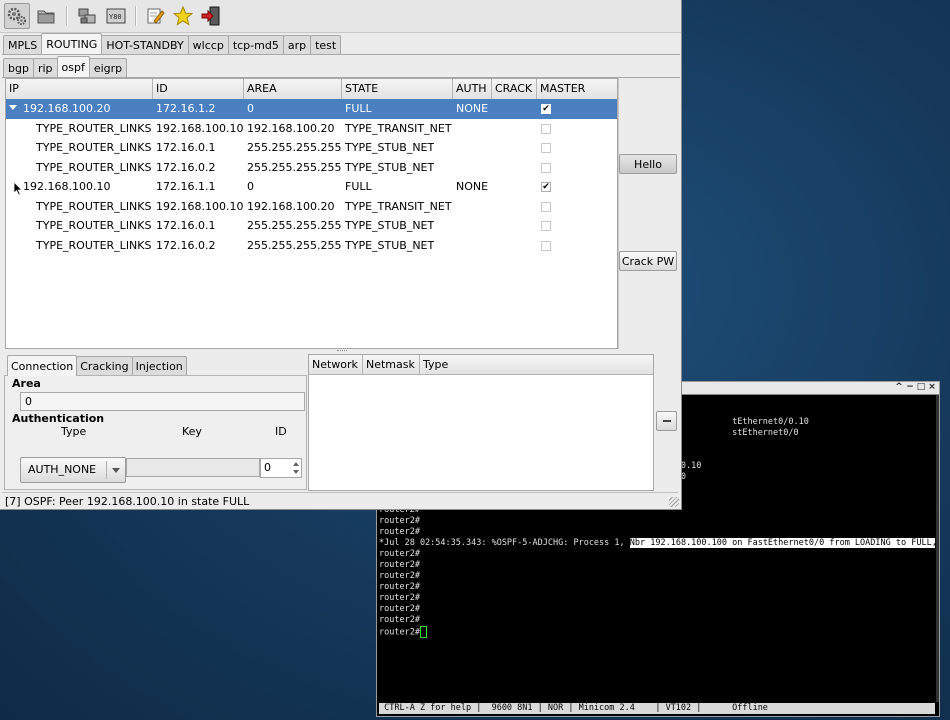 This screenshot has height=720, width=950. Describe the element at coordinates (186, 186) in the screenshot. I see `cell-id: 172.16.1.1` at that location.